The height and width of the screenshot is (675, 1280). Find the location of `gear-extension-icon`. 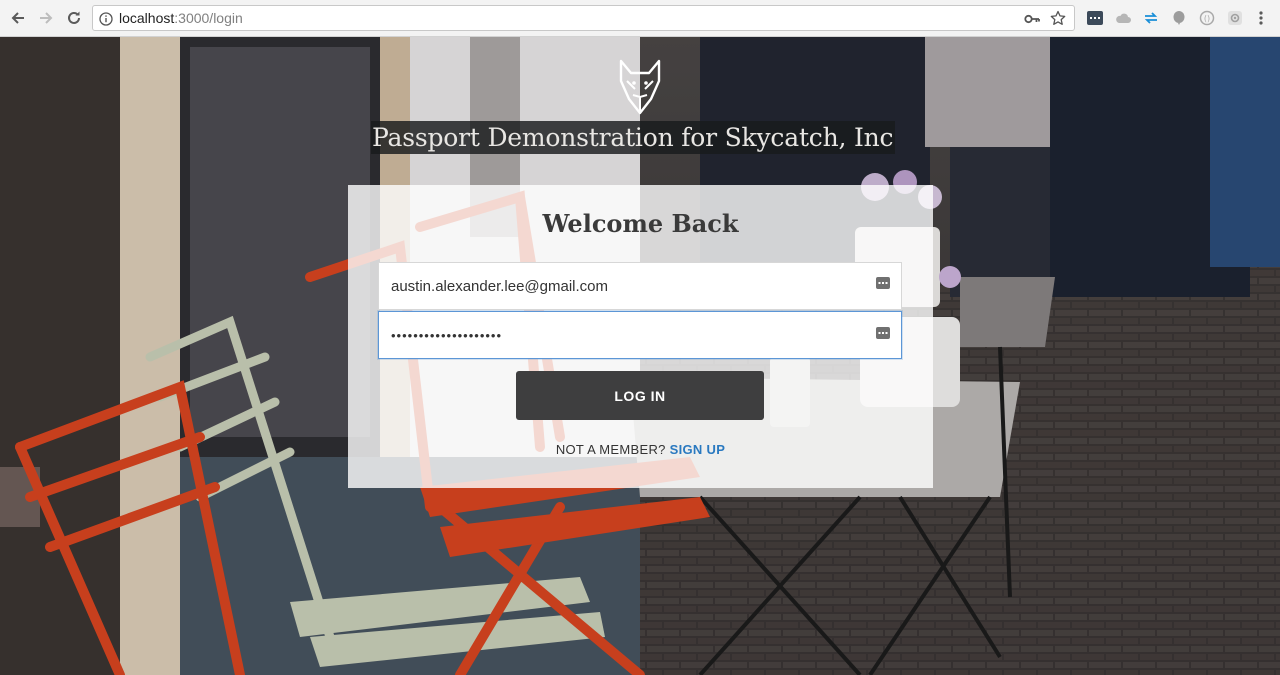

gear-extension-icon is located at coordinates (1235, 18).